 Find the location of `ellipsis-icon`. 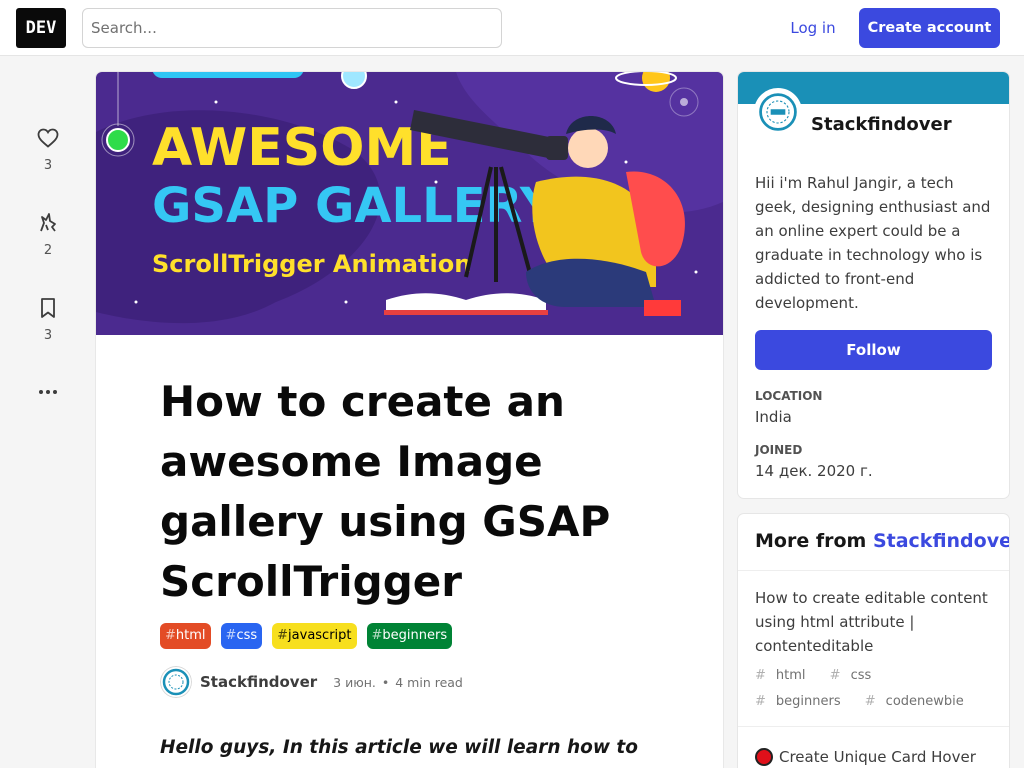

ellipsis-icon is located at coordinates (48, 392).